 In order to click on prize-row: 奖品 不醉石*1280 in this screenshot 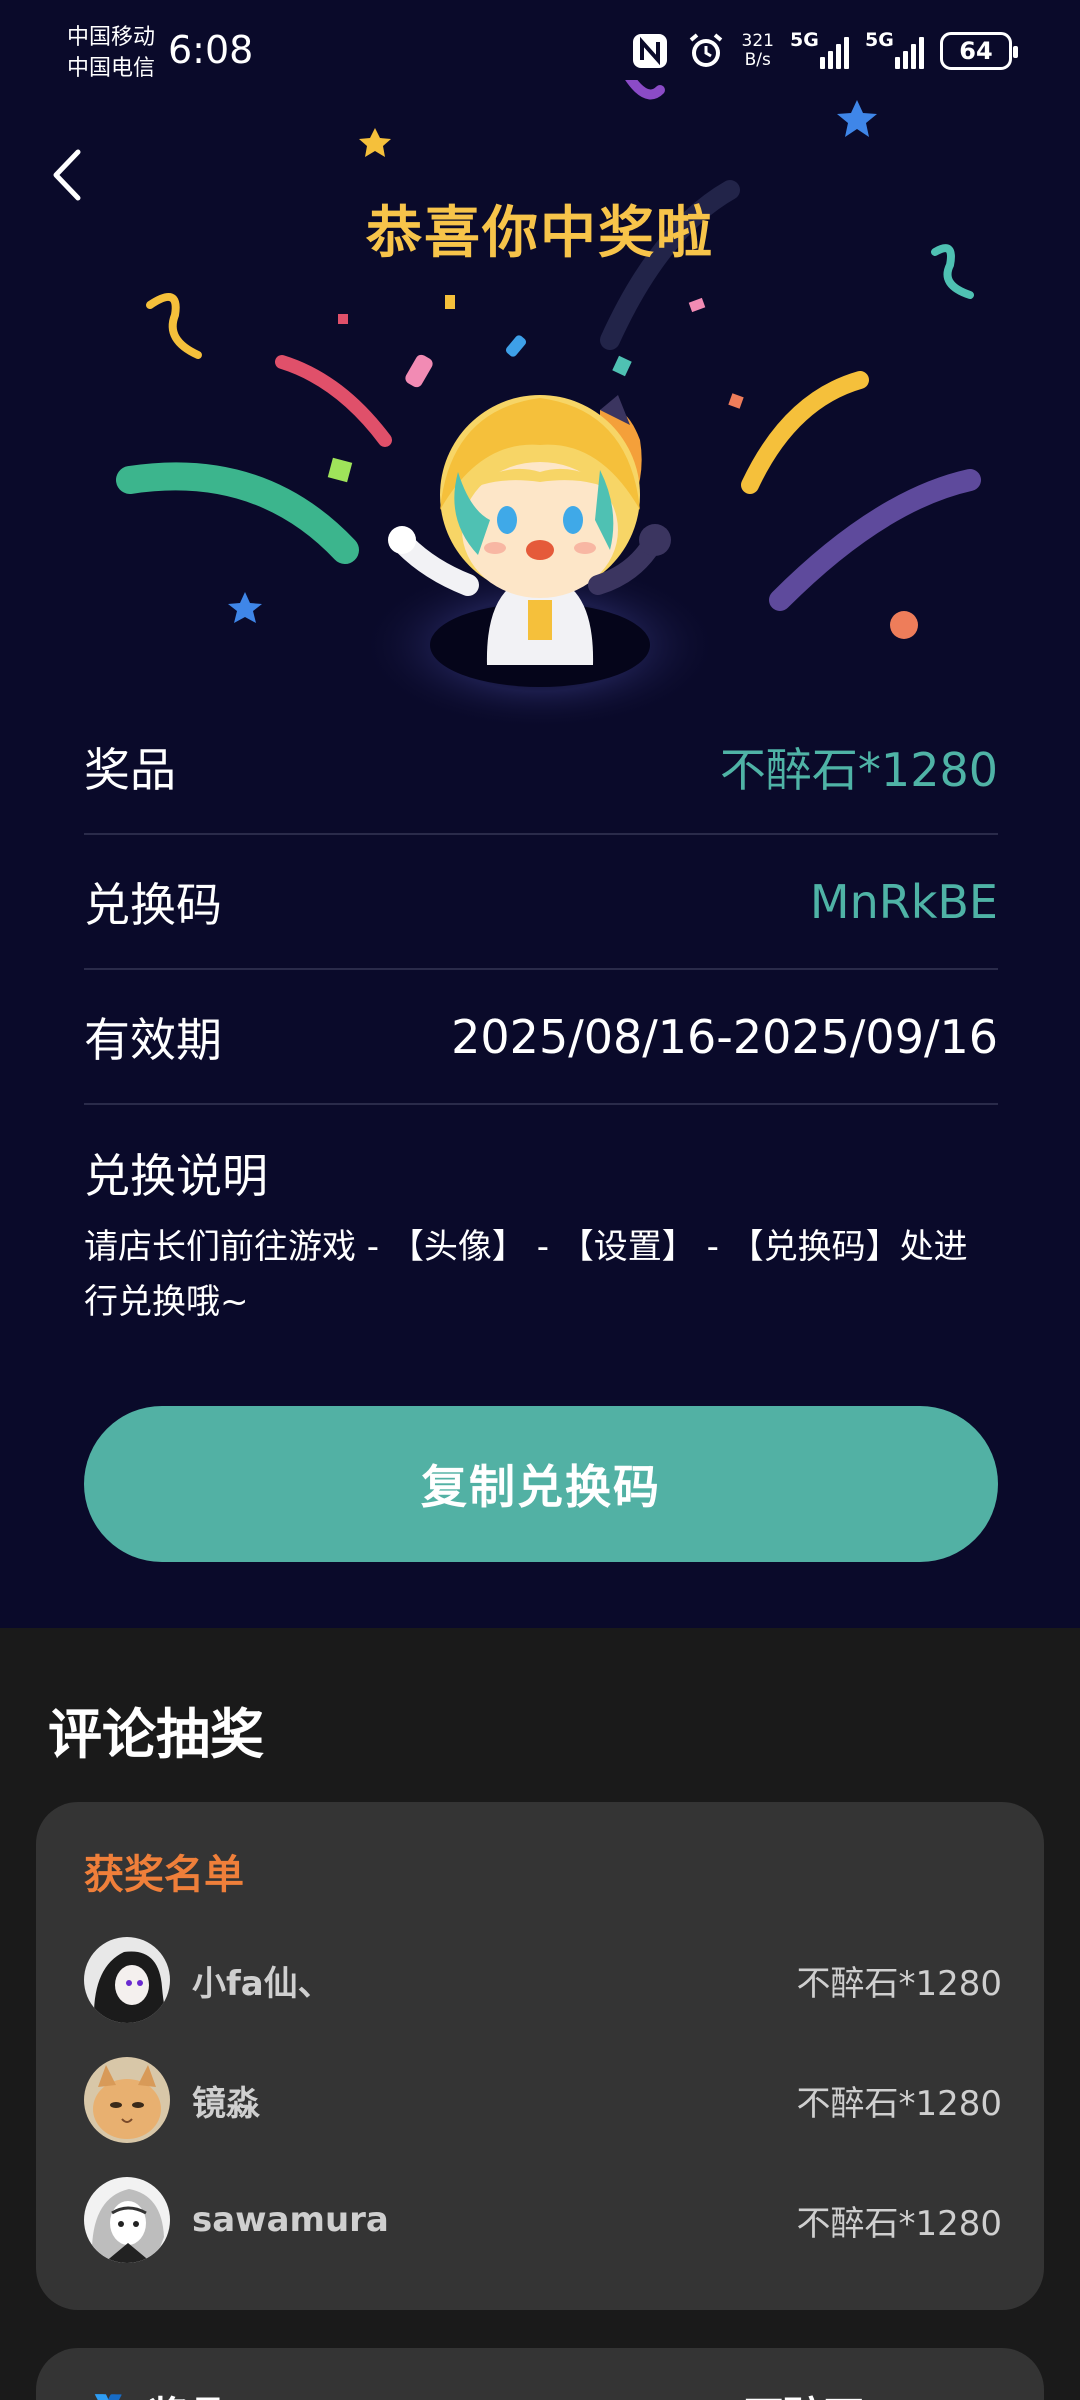, I will do `click(541, 767)`.